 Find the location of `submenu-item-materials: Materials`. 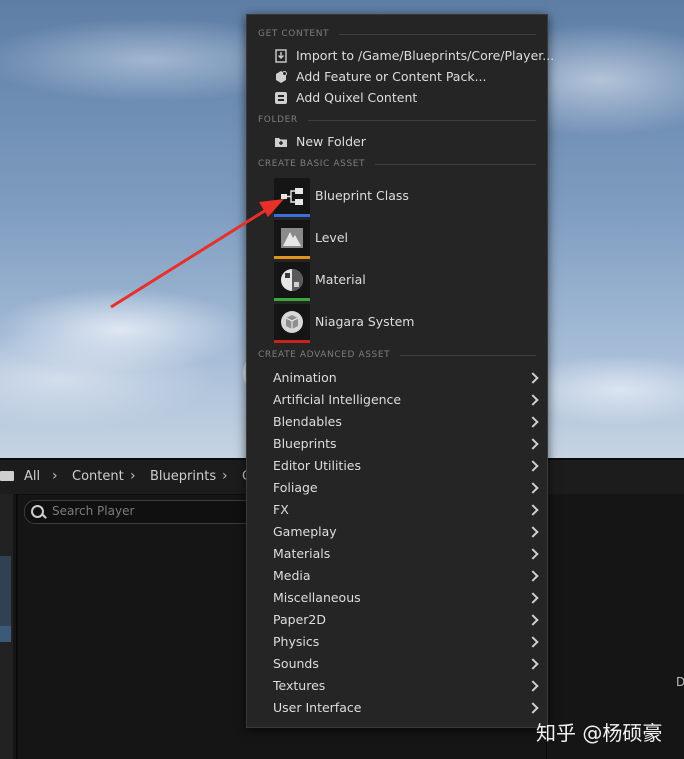

submenu-item-materials: Materials is located at coordinates (397, 554).